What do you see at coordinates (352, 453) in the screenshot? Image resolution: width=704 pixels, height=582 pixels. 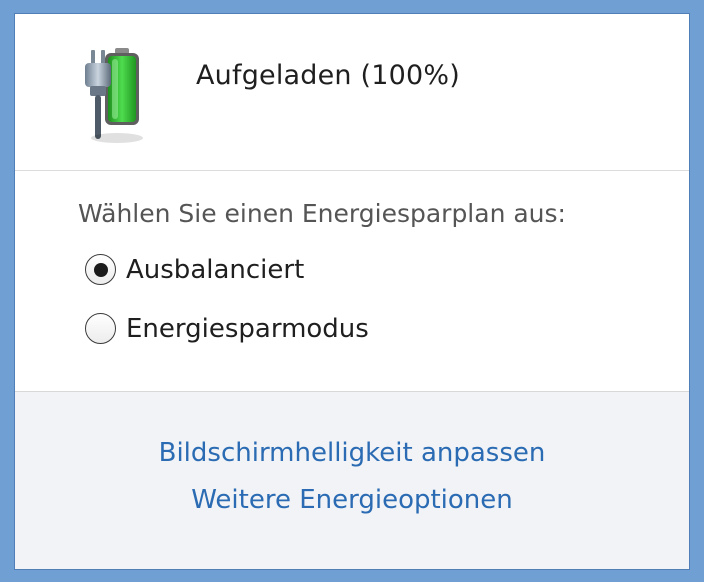 I see `adjust-brightness-link: Bildschirmhelligkeit anpassen` at bounding box center [352, 453].